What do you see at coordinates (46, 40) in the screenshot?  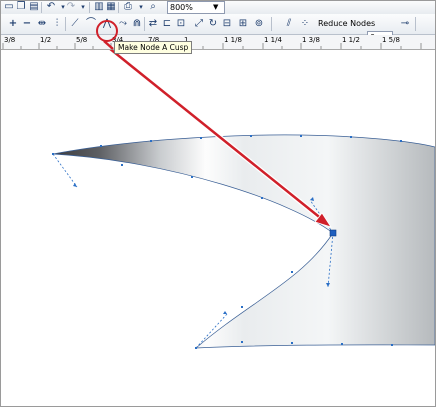 I see `ruler-tick-label: 1/2` at bounding box center [46, 40].